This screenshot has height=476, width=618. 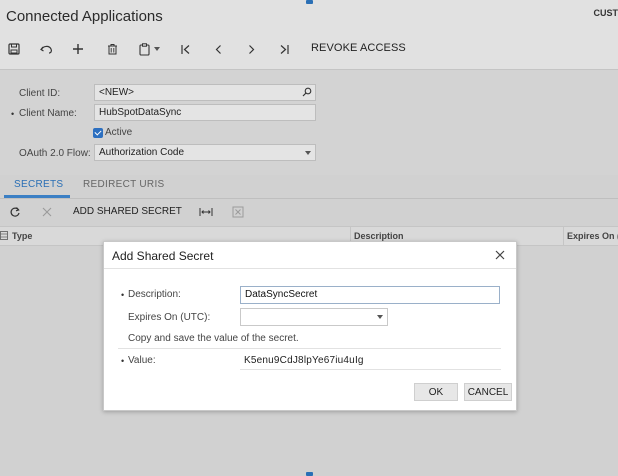 What do you see at coordinates (124, 184) in the screenshot?
I see `tab-redirect-uris: REDIRECT URIS` at bounding box center [124, 184].